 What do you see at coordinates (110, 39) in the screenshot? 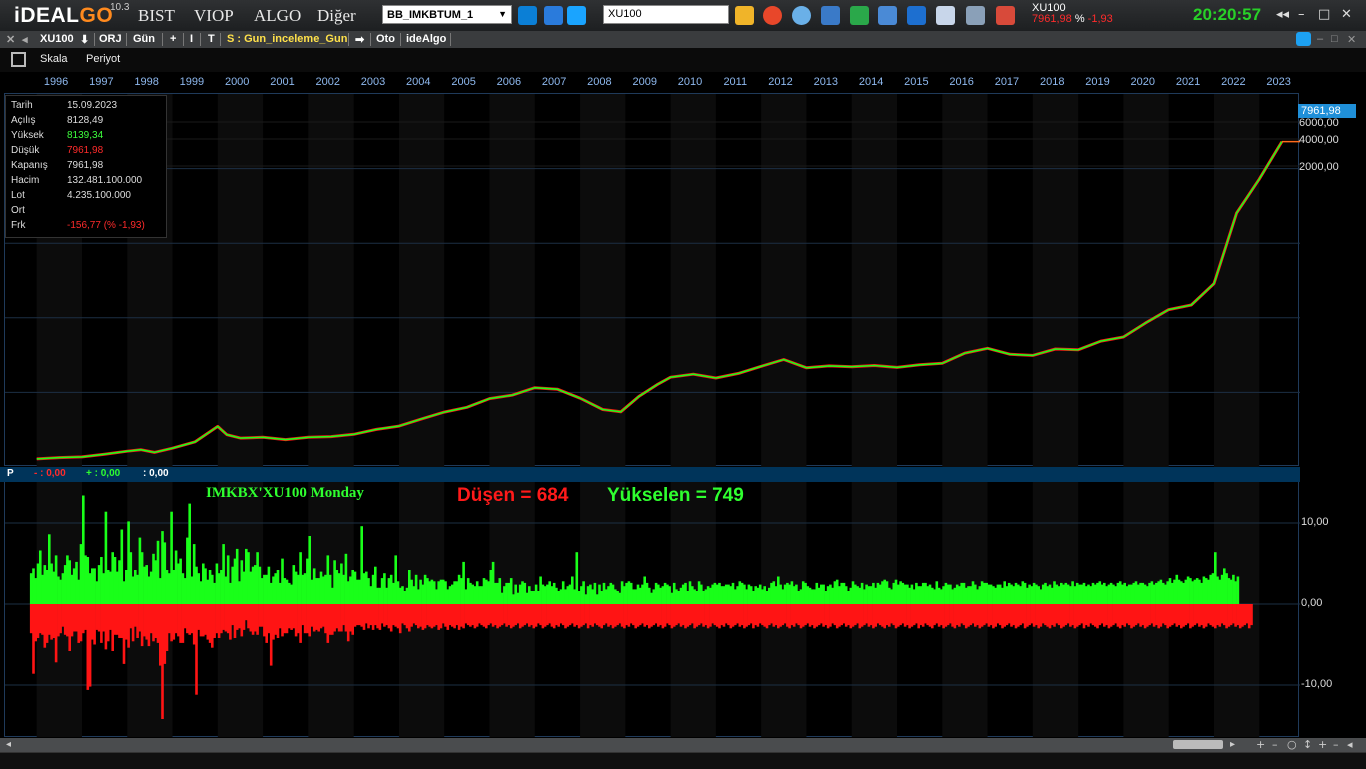
I see `chart-mode-button: ORJ` at bounding box center [110, 39].